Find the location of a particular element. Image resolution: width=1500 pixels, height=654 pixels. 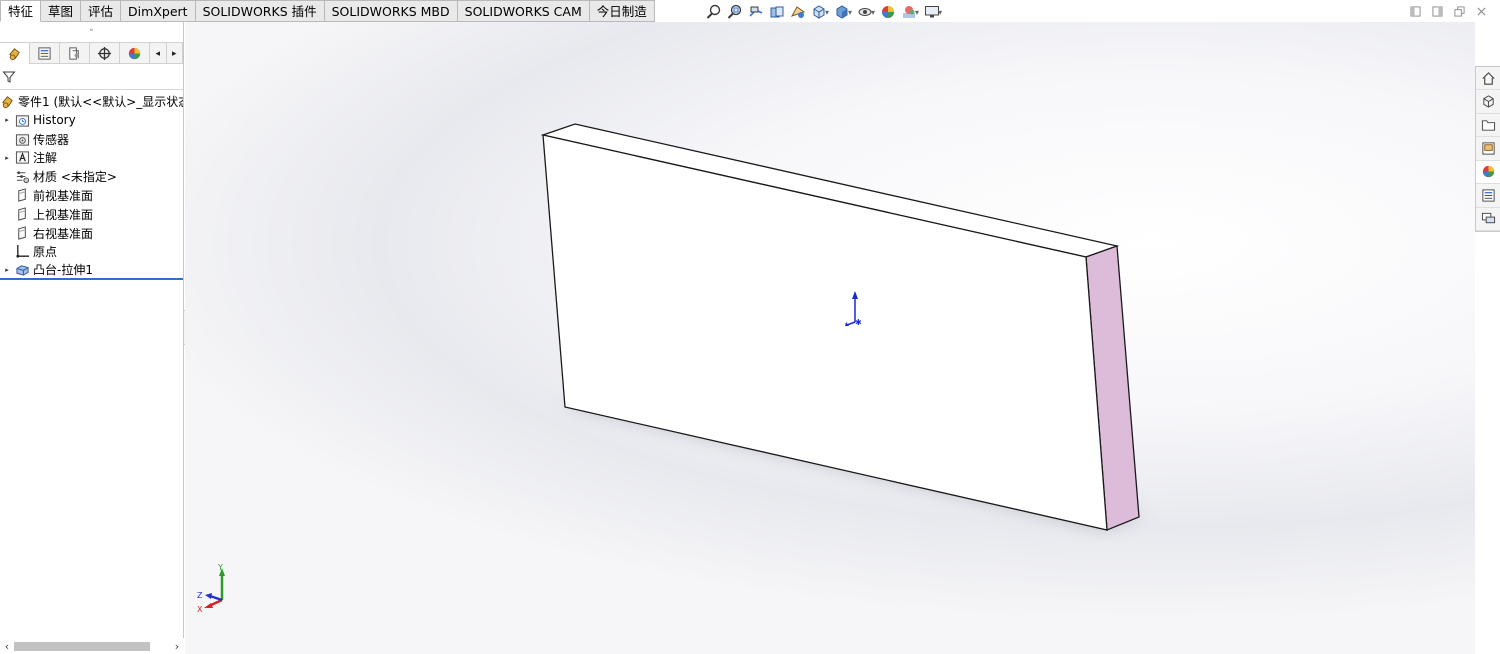

history-folder-icon is located at coordinates (22, 120).